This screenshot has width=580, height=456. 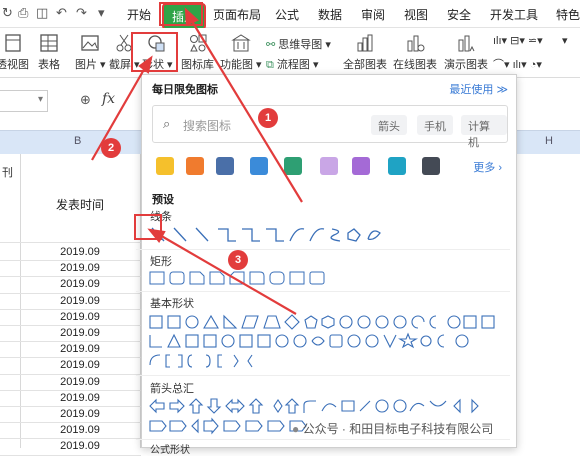 I want to click on row-line, so click(x=70, y=455).